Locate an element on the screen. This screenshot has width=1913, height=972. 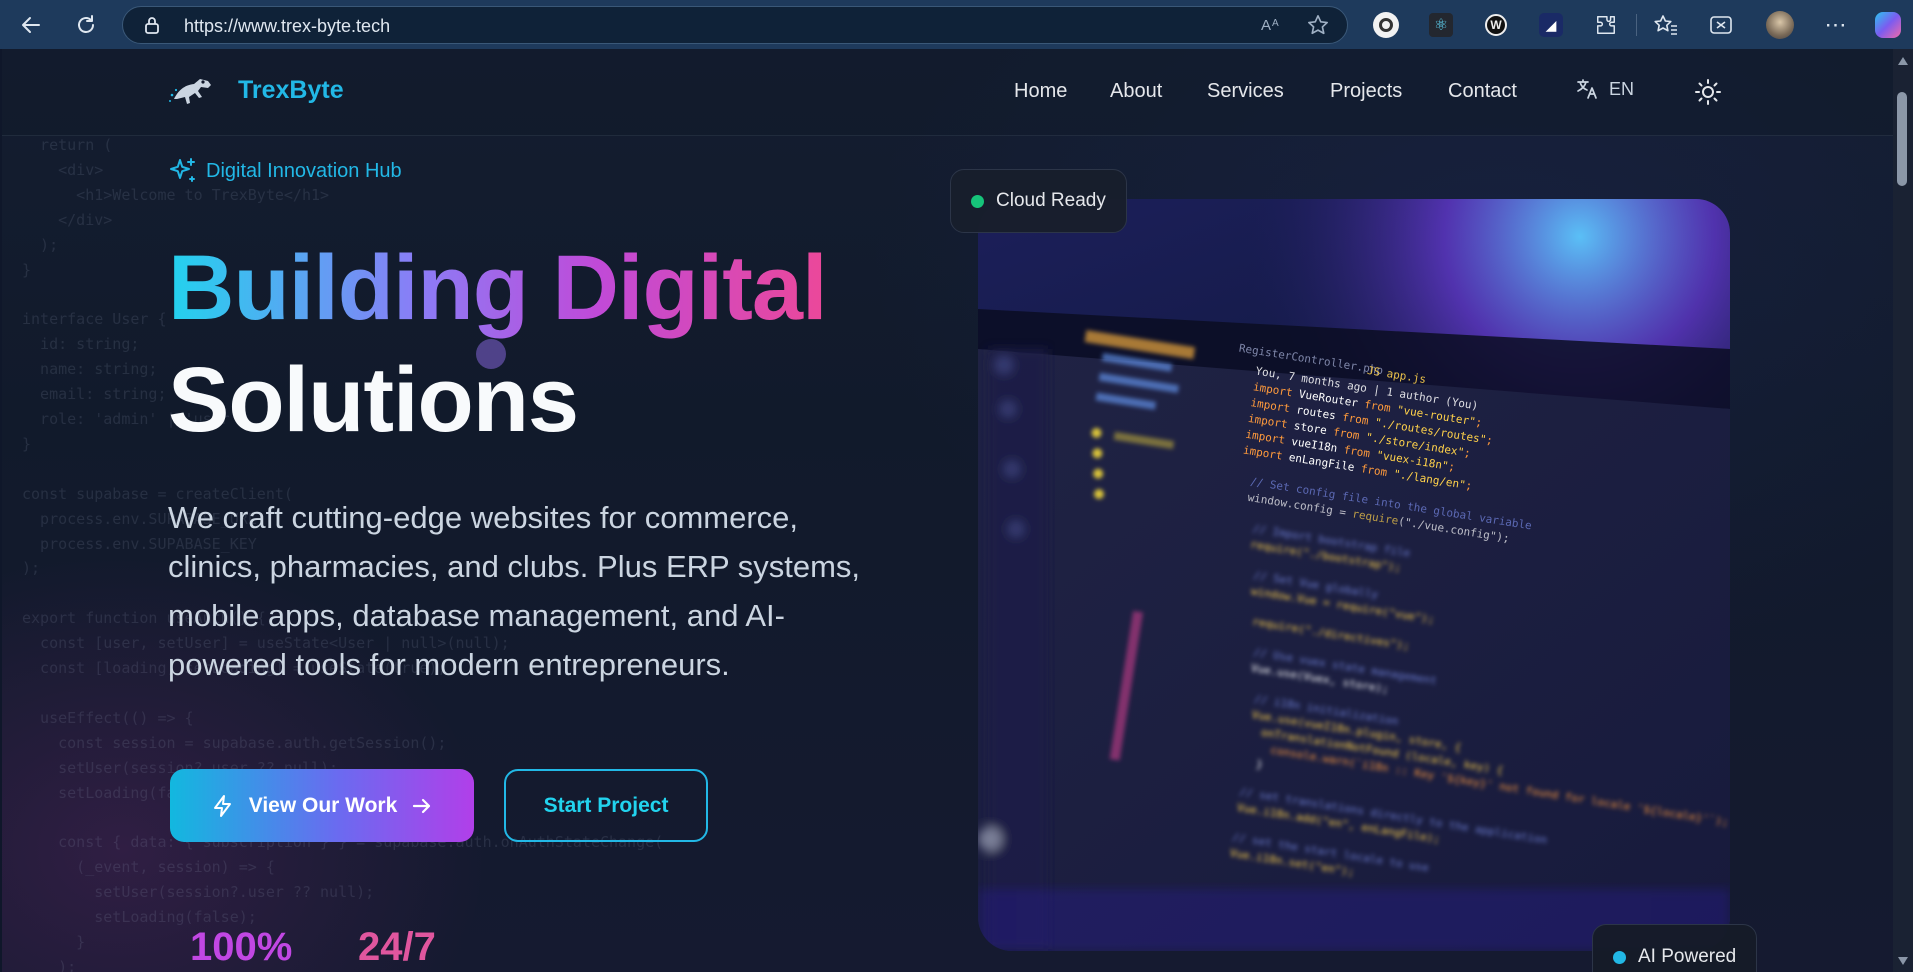
hero-title-line1: Building Digital is located at coordinates (498, 288).